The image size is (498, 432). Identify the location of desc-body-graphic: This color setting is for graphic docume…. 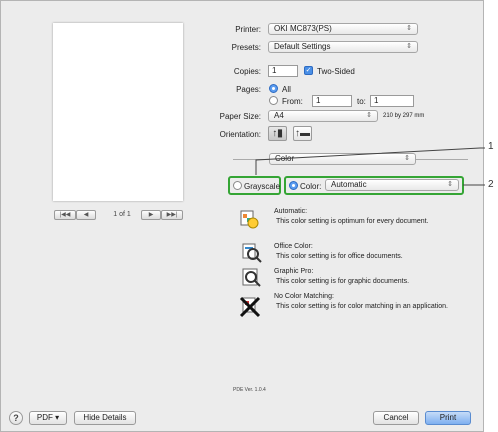
(343, 281).